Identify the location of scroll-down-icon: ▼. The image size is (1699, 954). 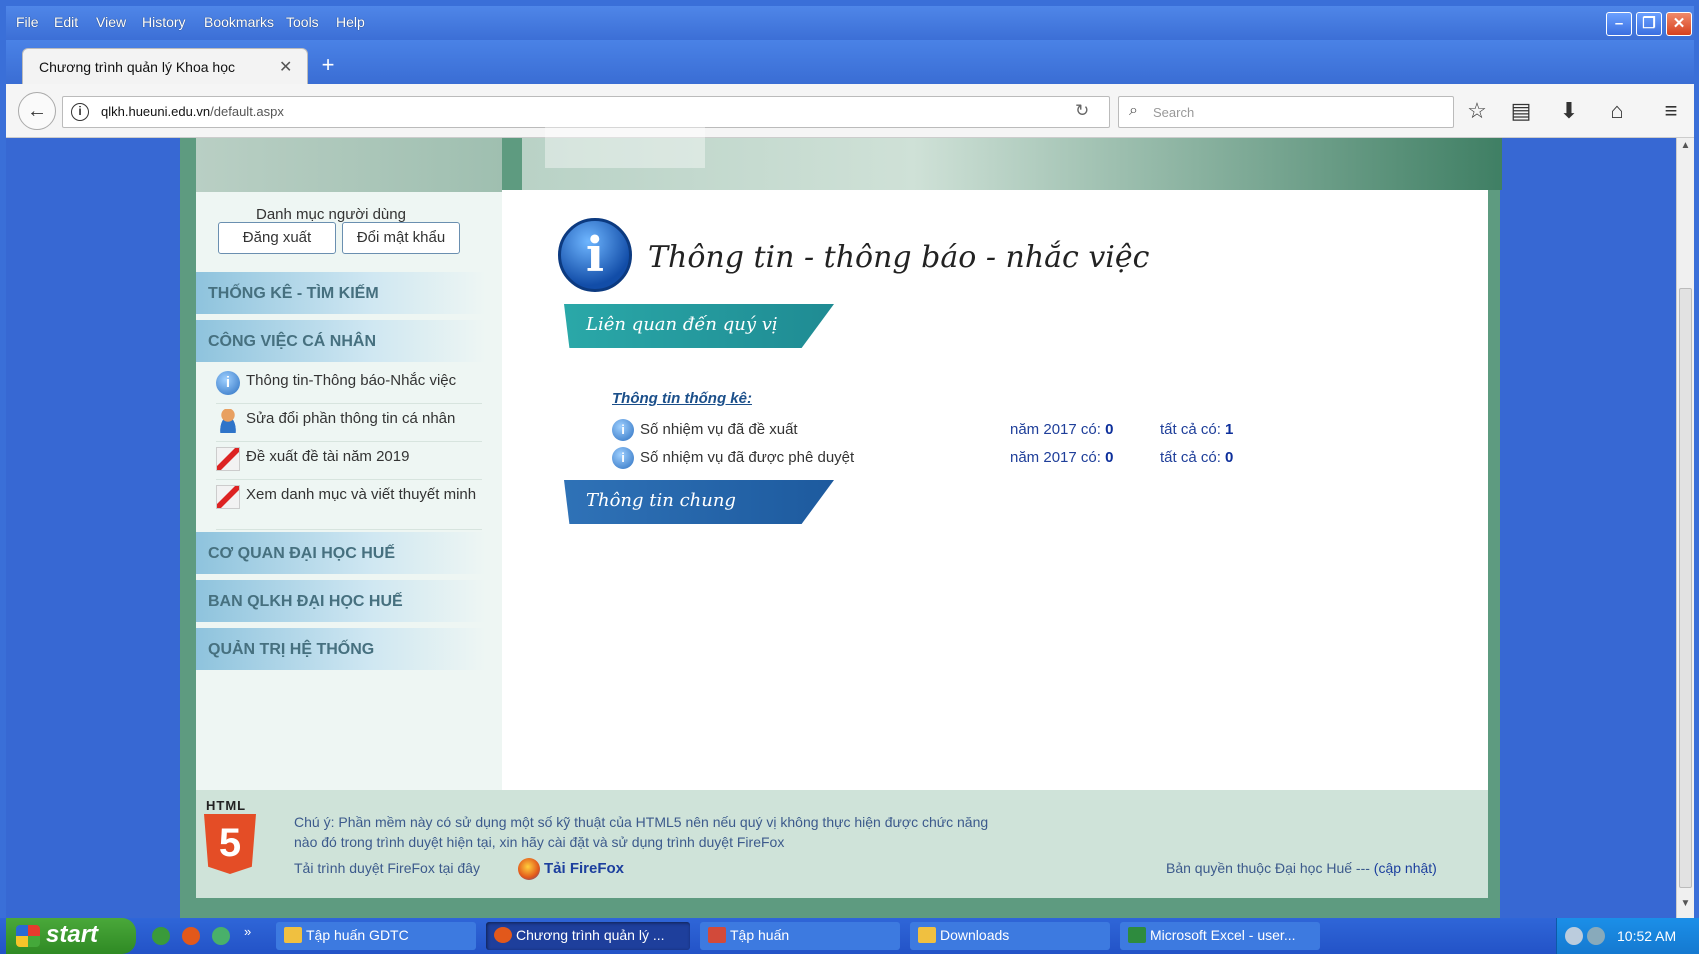
(1685, 907).